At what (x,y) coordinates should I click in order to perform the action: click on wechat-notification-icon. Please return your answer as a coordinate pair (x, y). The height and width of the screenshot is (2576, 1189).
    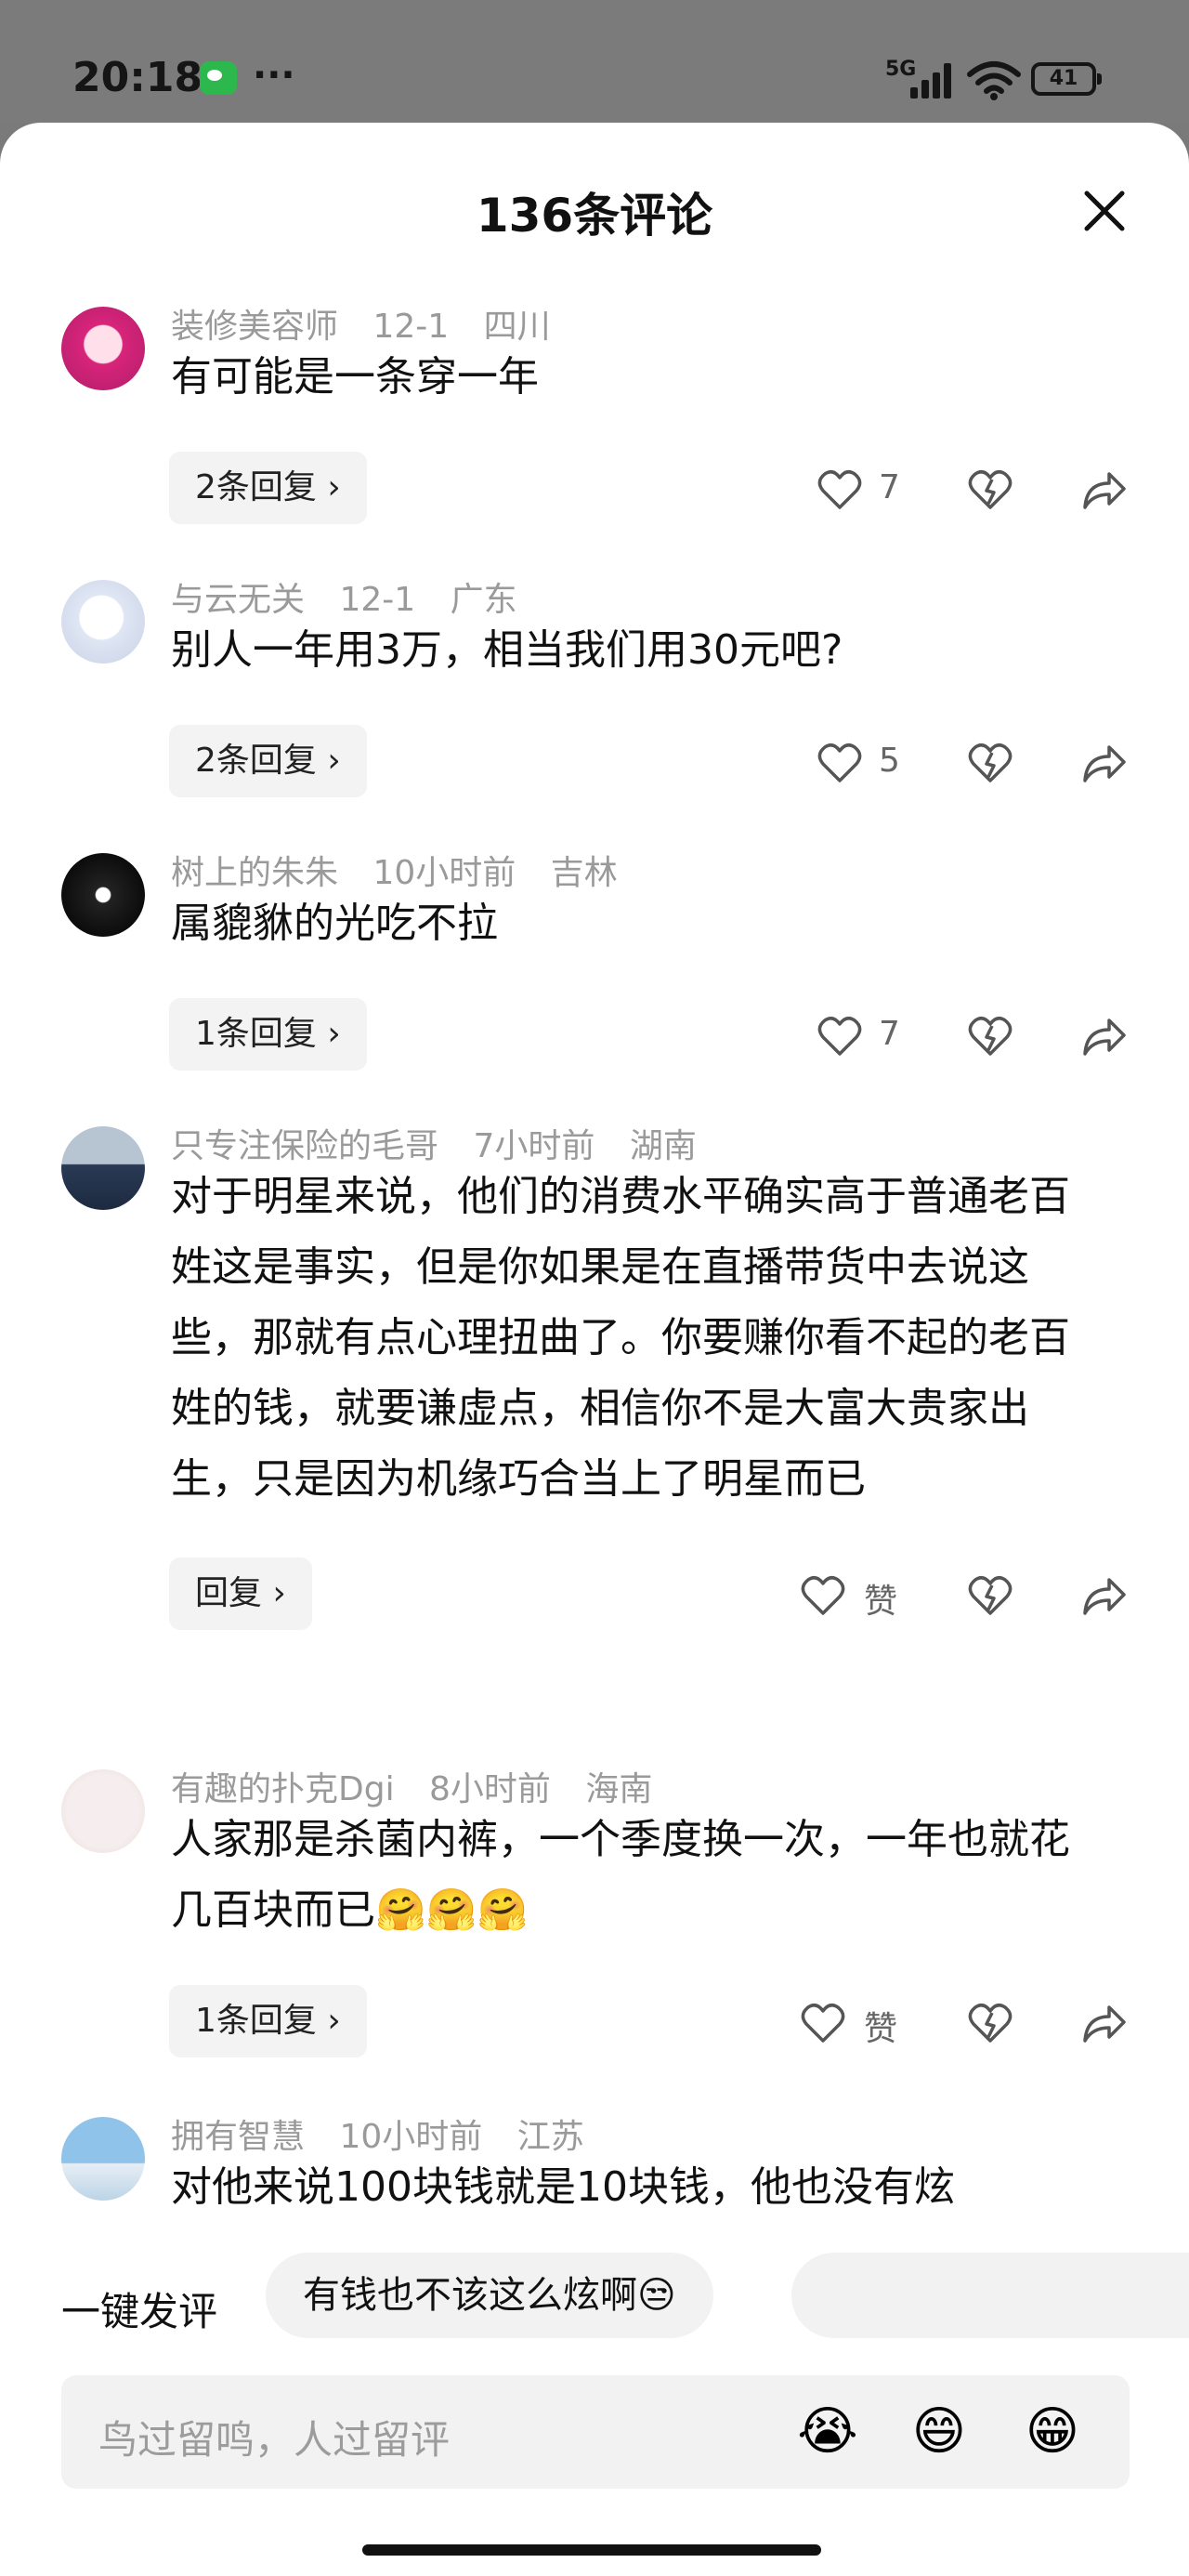
    Looking at the image, I should click on (218, 78).